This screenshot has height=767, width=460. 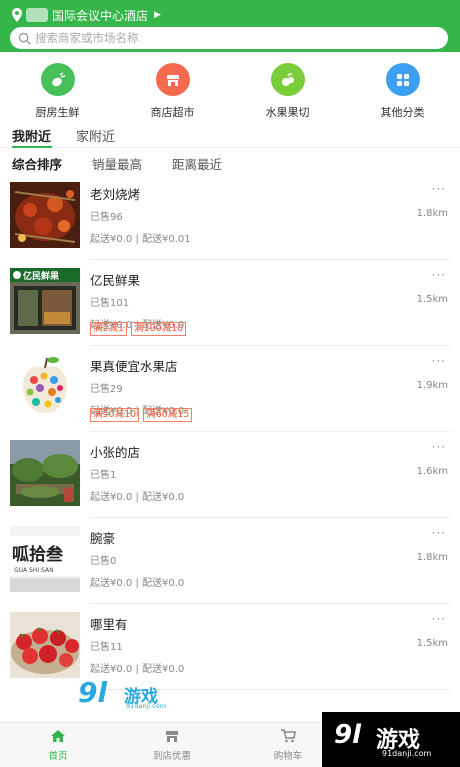 What do you see at coordinates (172, 745) in the screenshot?
I see `nav-coupons: 到店优惠` at bounding box center [172, 745].